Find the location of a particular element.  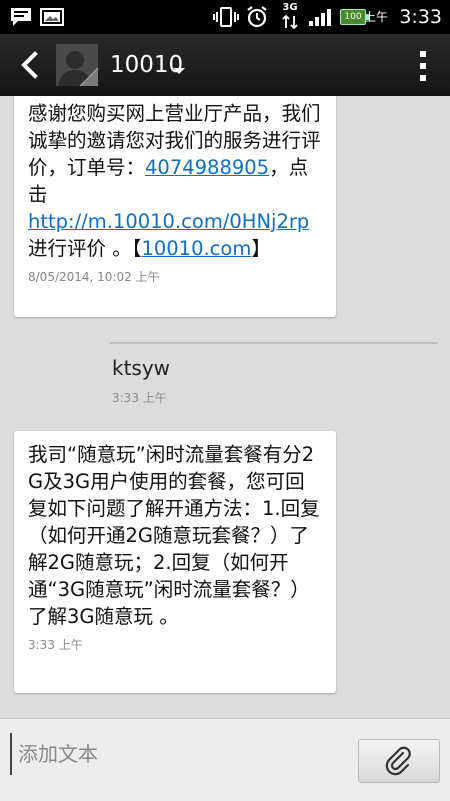

website-link: 10010.com is located at coordinates (196, 248).